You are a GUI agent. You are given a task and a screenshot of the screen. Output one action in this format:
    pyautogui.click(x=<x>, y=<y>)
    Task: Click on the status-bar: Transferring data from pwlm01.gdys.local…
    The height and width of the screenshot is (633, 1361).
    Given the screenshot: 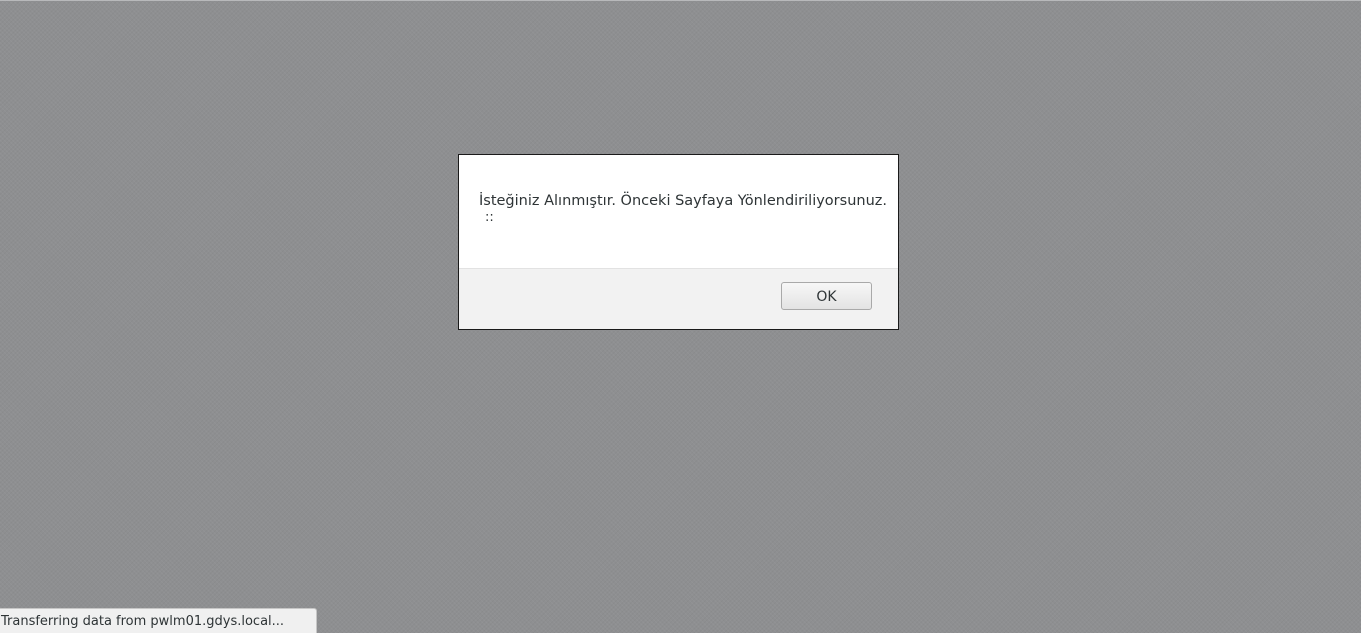 What is the action you would take?
    pyautogui.click(x=158, y=620)
    